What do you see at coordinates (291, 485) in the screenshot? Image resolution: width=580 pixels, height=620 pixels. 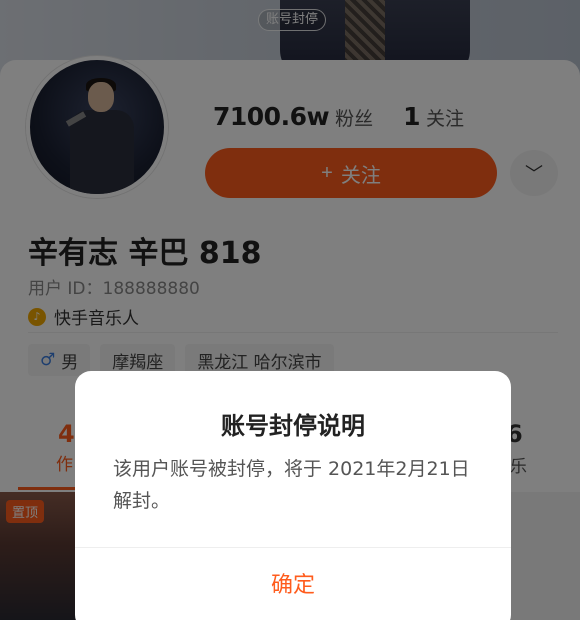 I see `dialog-message: 该用户账号被封停，将于 2021年2月21日解封。` at bounding box center [291, 485].